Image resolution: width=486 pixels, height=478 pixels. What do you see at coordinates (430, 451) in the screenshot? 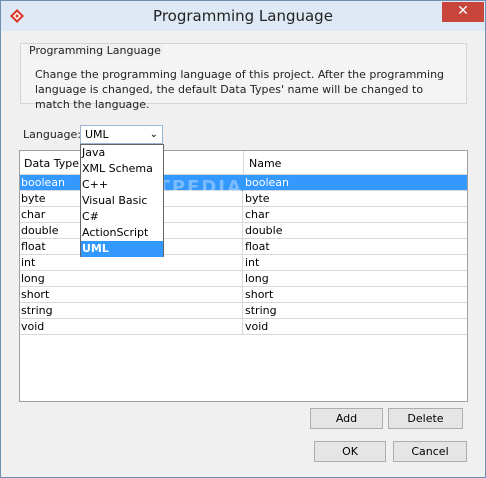
I see `cancel-button: Cancel` at bounding box center [430, 451].